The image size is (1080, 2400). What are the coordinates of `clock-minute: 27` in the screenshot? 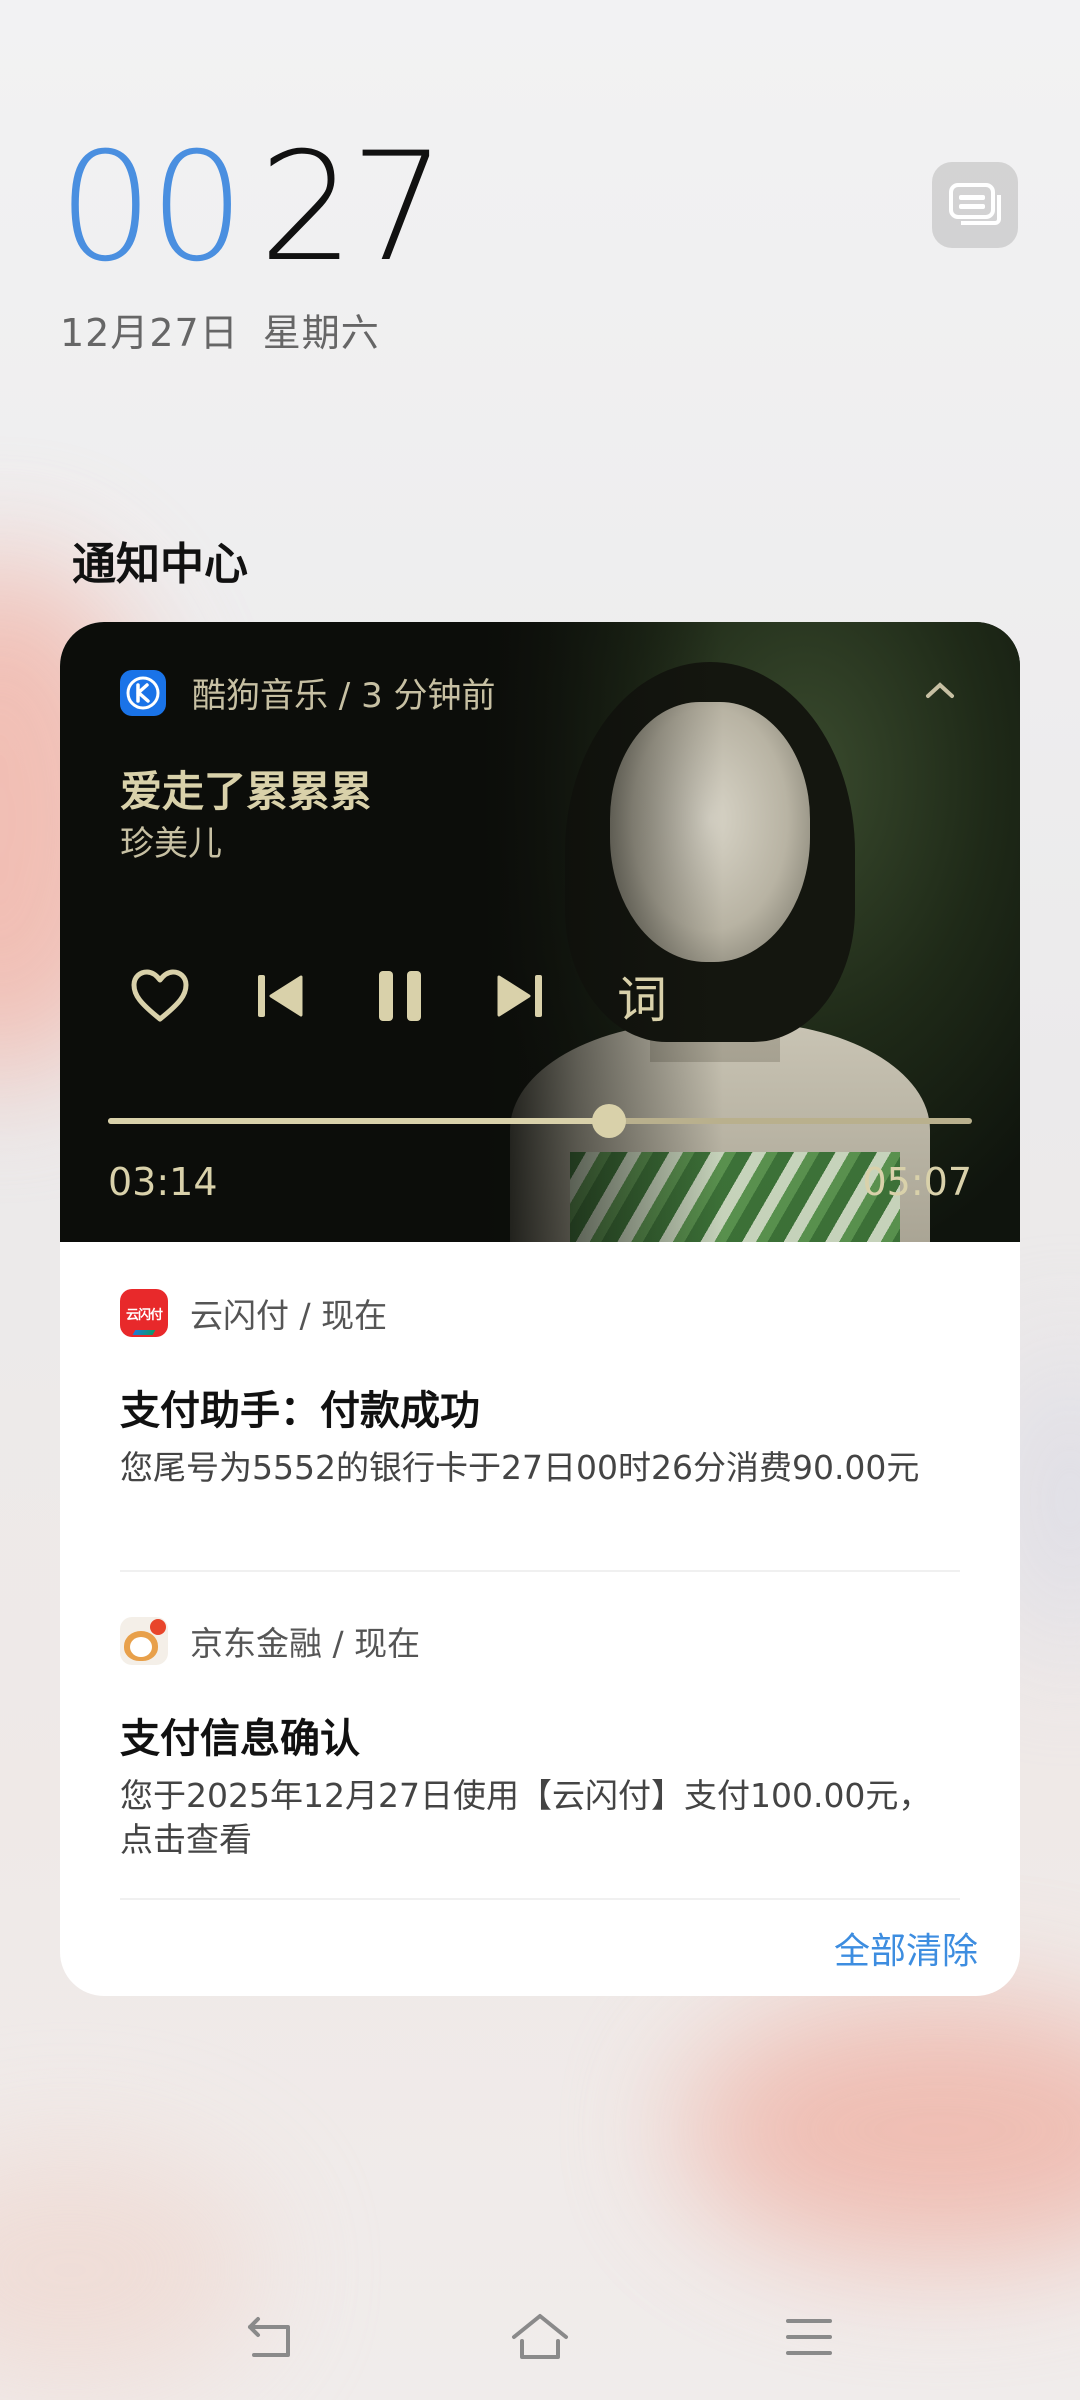 It's located at (352, 208).